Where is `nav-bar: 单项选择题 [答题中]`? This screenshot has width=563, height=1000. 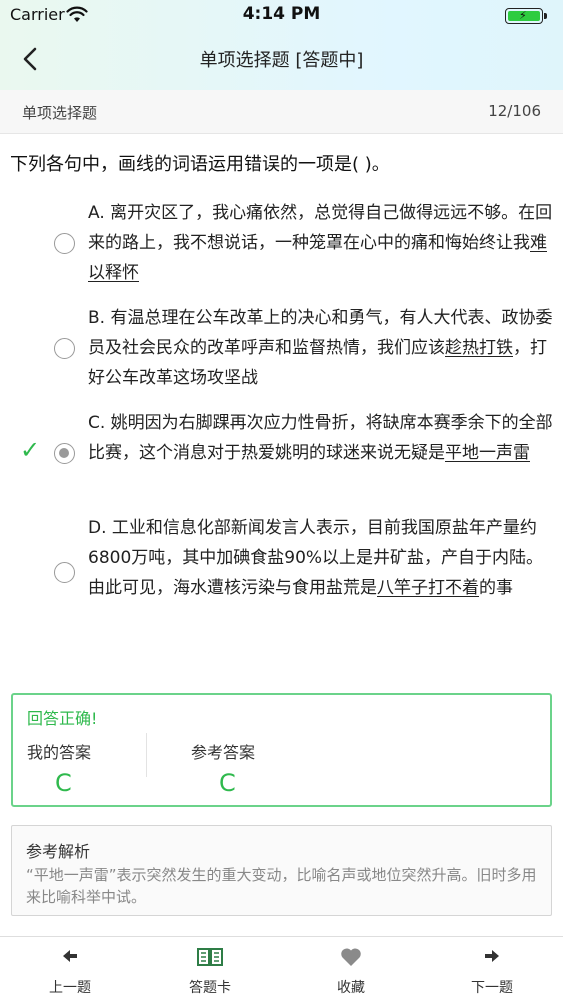
nav-bar: 单项选择题 [答题中] is located at coordinates (281, 60).